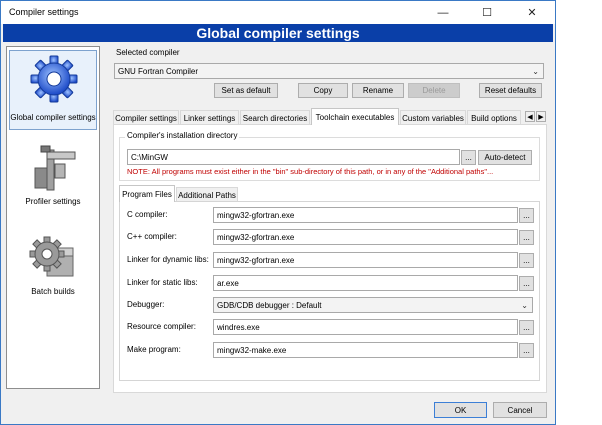 This screenshot has width=602, height=425. I want to click on static-linker-label: Linker for static libs:, so click(162, 282).